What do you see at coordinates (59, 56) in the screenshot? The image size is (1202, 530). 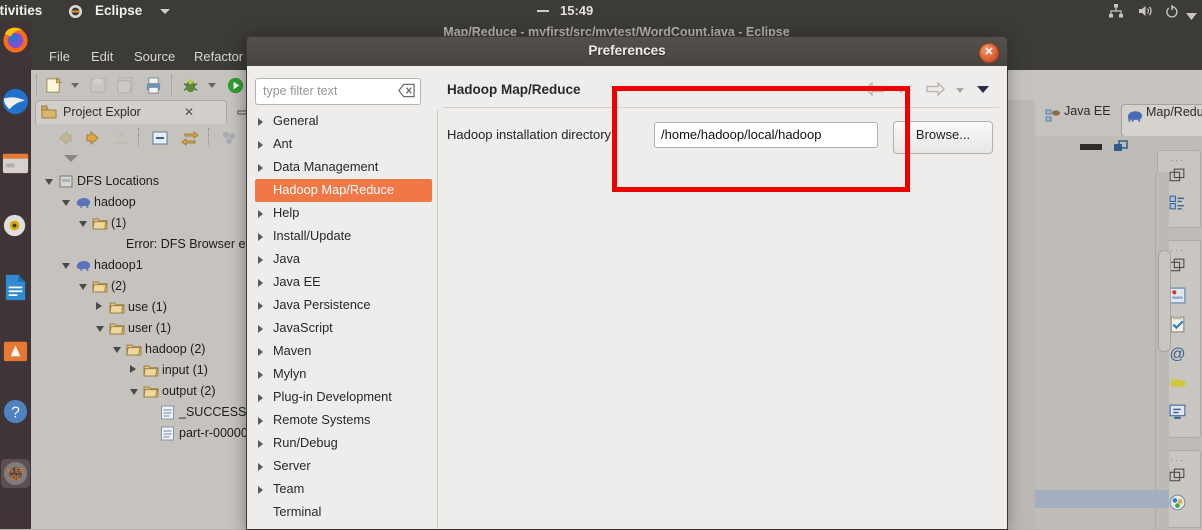 I see `menu-file: File` at bounding box center [59, 56].